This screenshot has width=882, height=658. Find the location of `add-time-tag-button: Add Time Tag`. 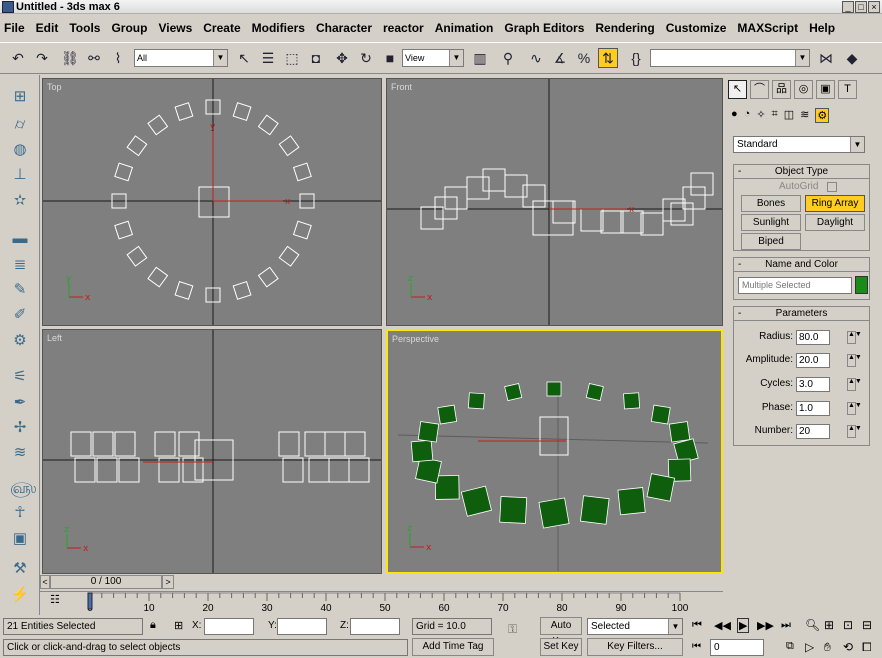

add-time-tag-button: Add Time Tag is located at coordinates (453, 647).